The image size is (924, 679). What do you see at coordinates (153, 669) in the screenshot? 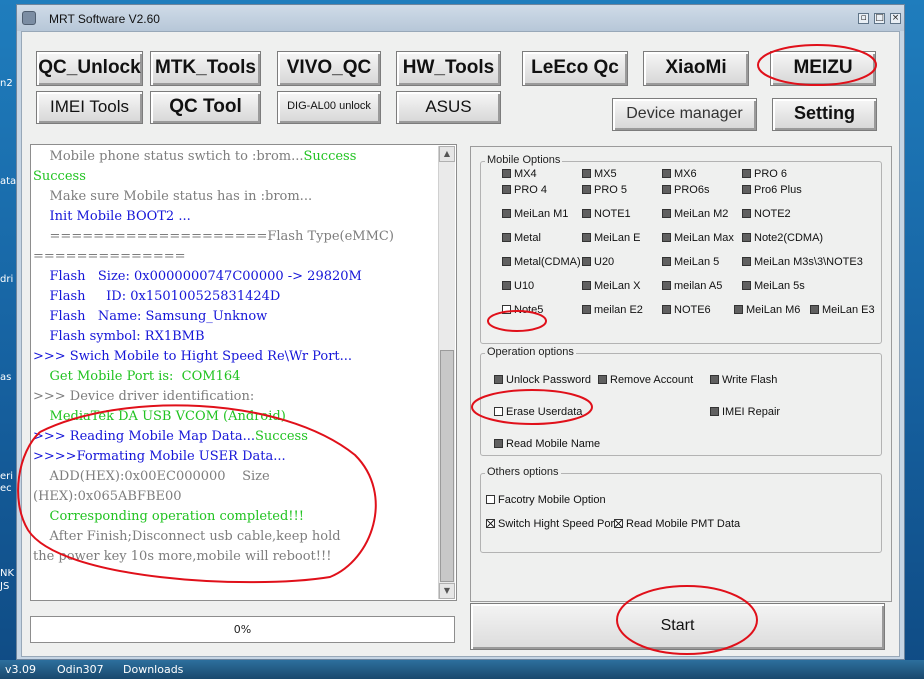
I see `desktop-icon-label: Downloads` at bounding box center [153, 669].